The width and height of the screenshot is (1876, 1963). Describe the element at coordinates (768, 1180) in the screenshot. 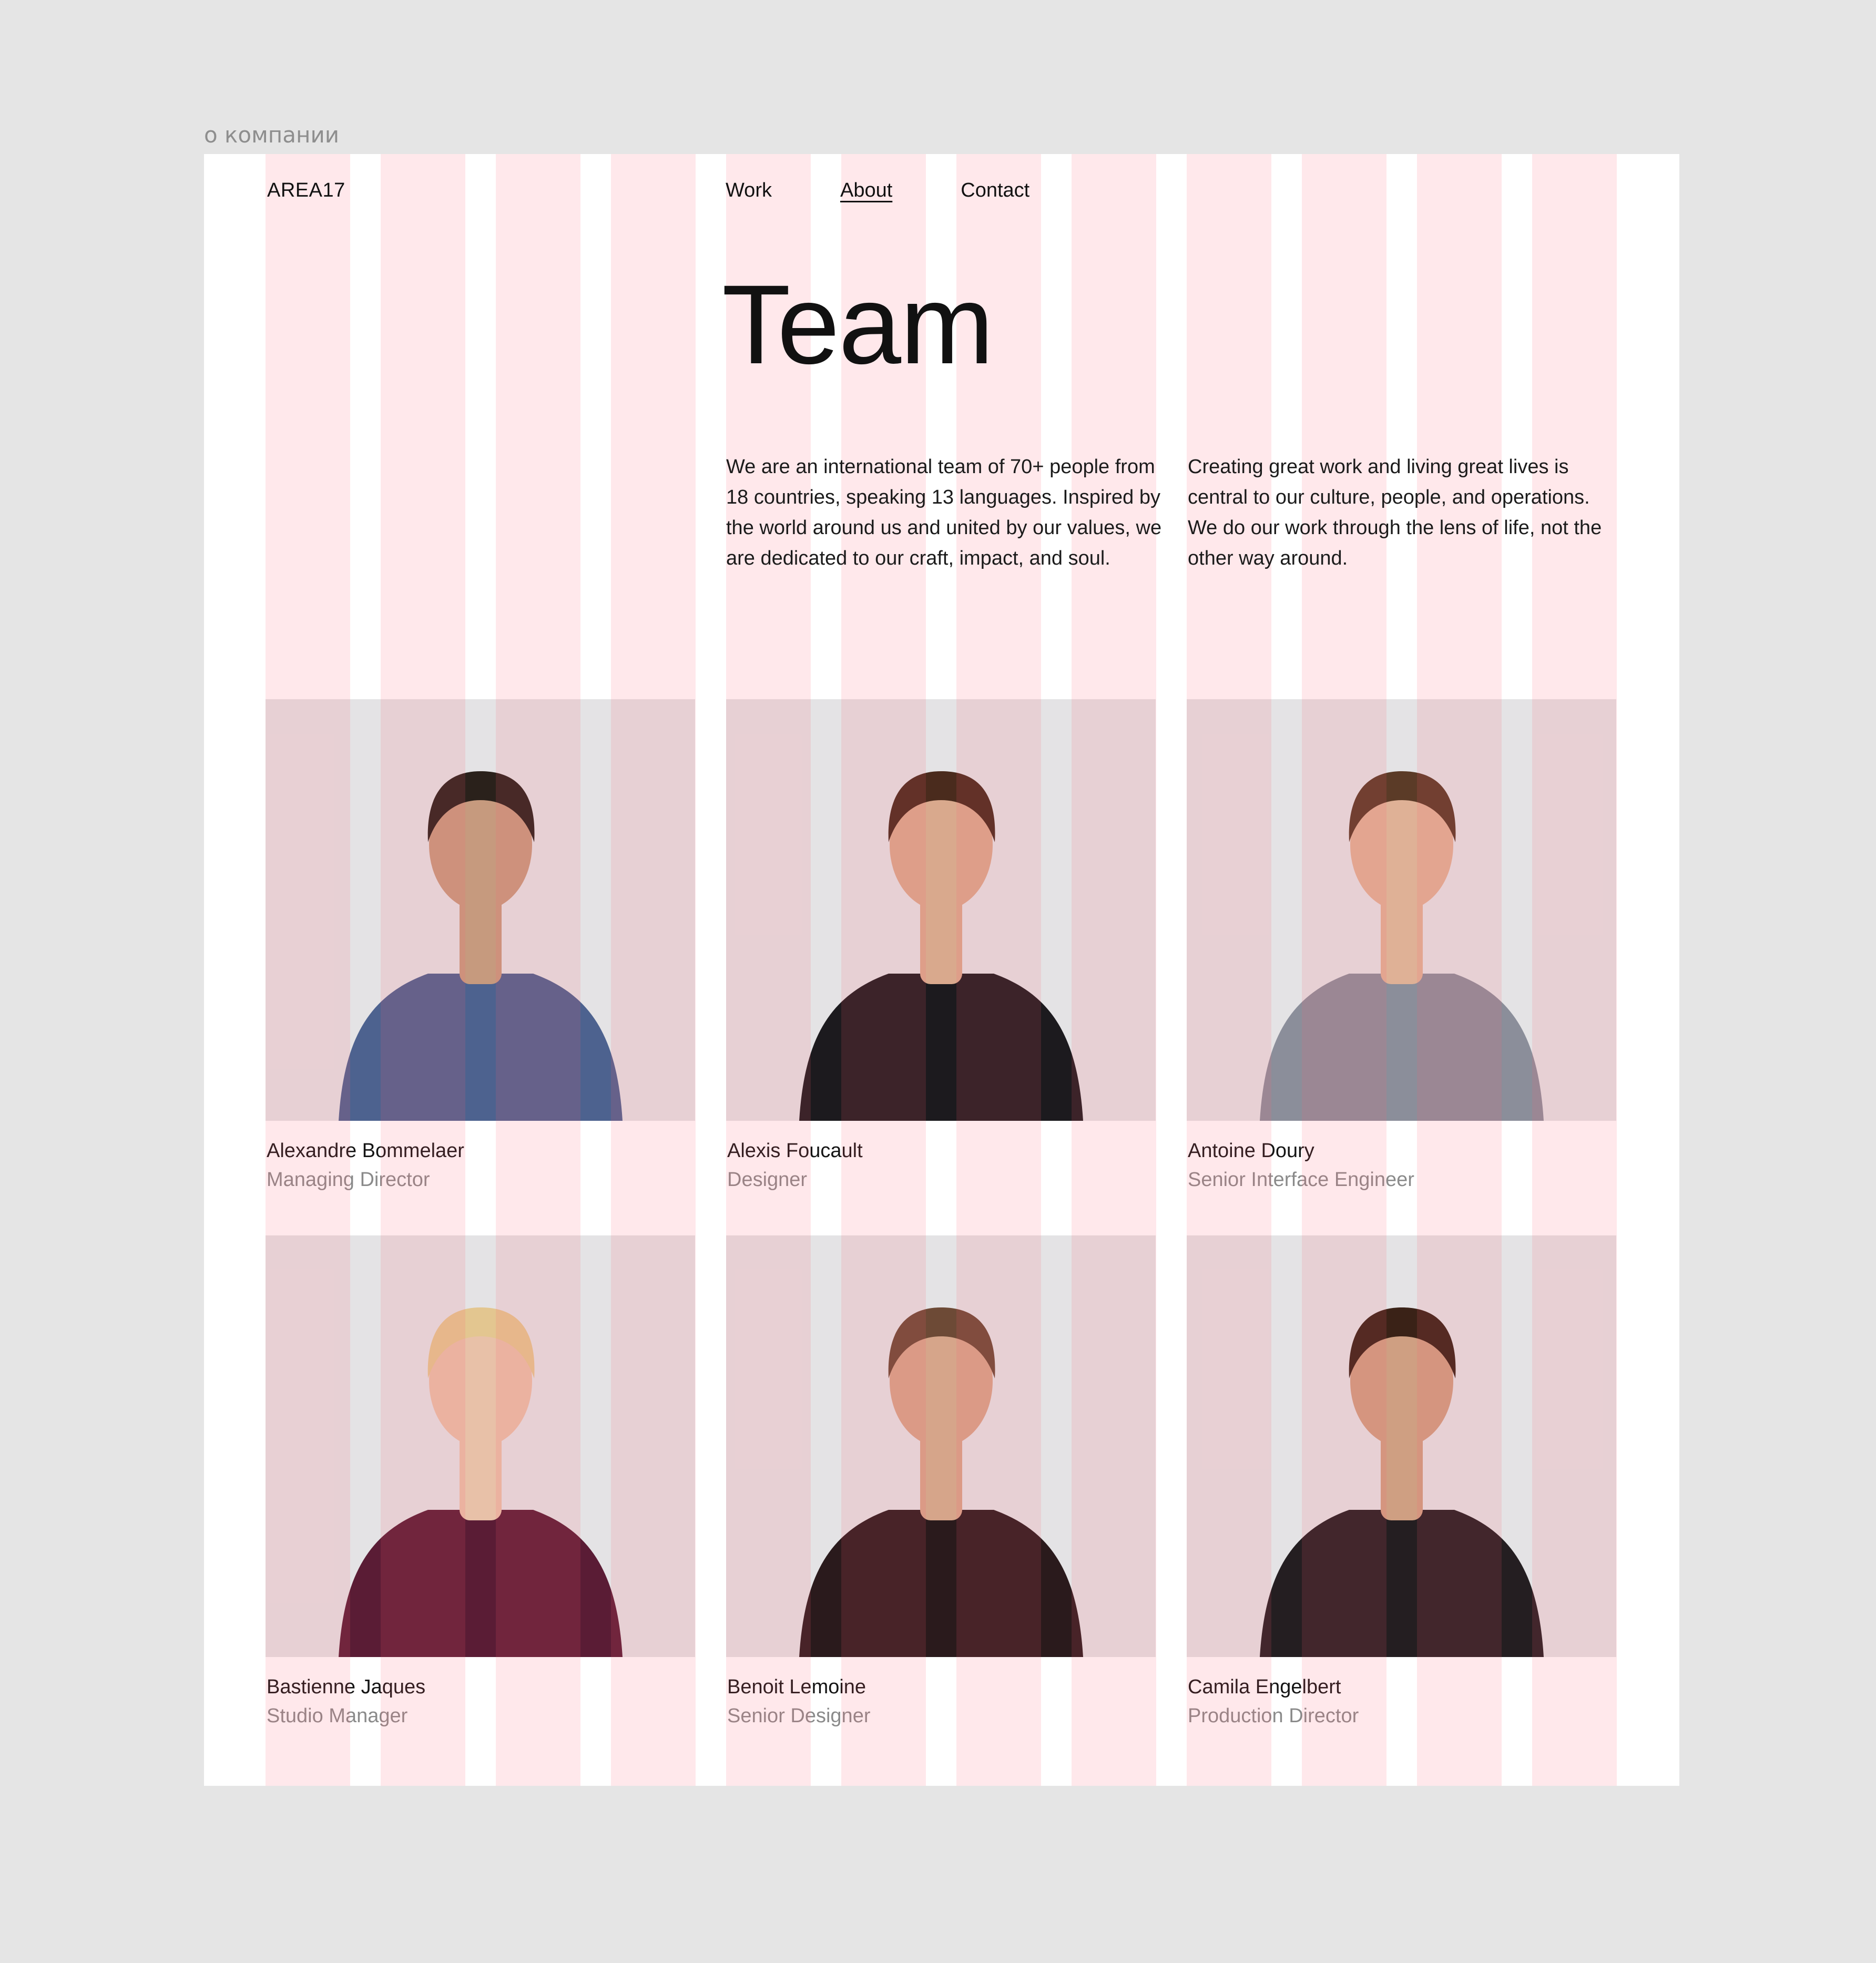

I see `team-member-role: Designer` at that location.